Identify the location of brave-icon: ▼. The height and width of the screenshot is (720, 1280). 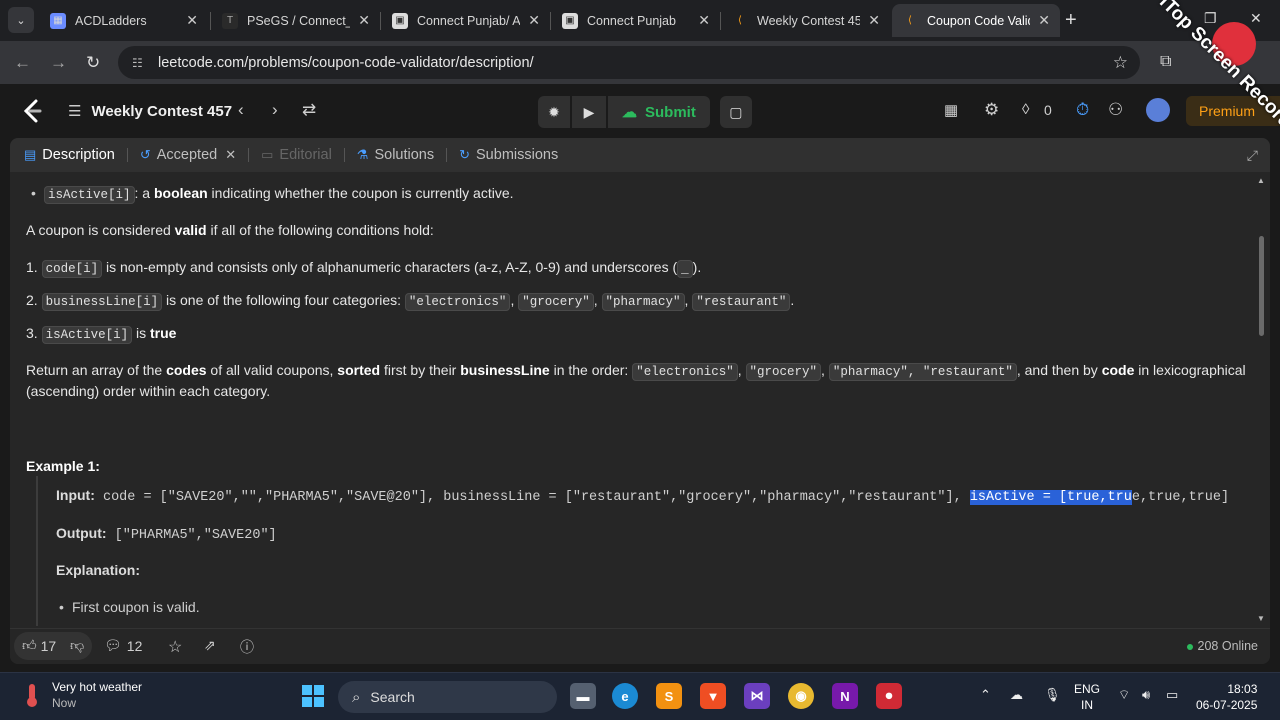
(713, 696).